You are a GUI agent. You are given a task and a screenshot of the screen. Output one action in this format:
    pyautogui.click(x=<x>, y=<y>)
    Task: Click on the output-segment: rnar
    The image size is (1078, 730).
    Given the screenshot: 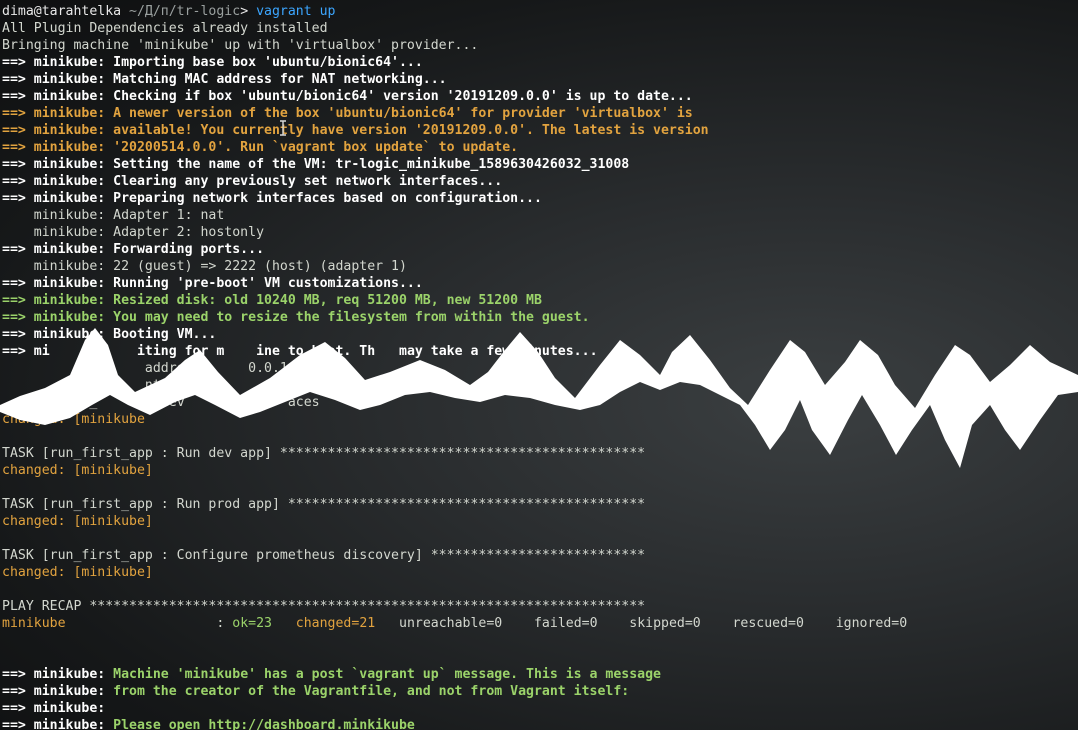 What is the action you would take?
    pyautogui.click(x=73, y=385)
    